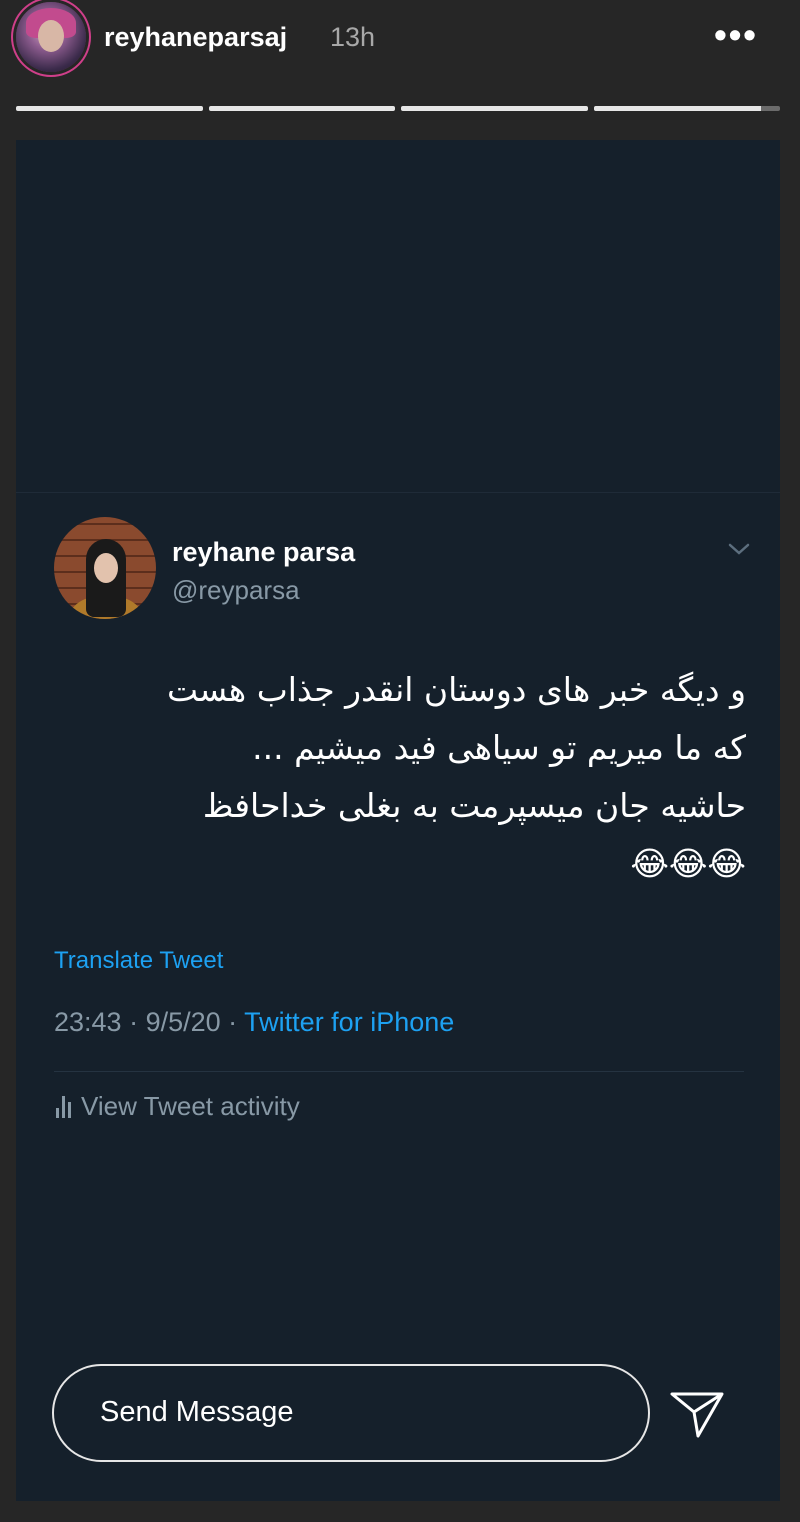  What do you see at coordinates (474, 805) in the screenshot?
I see `tweet-text-line: حاشیه جان میسپرمت به بغلی خداحافظ` at bounding box center [474, 805].